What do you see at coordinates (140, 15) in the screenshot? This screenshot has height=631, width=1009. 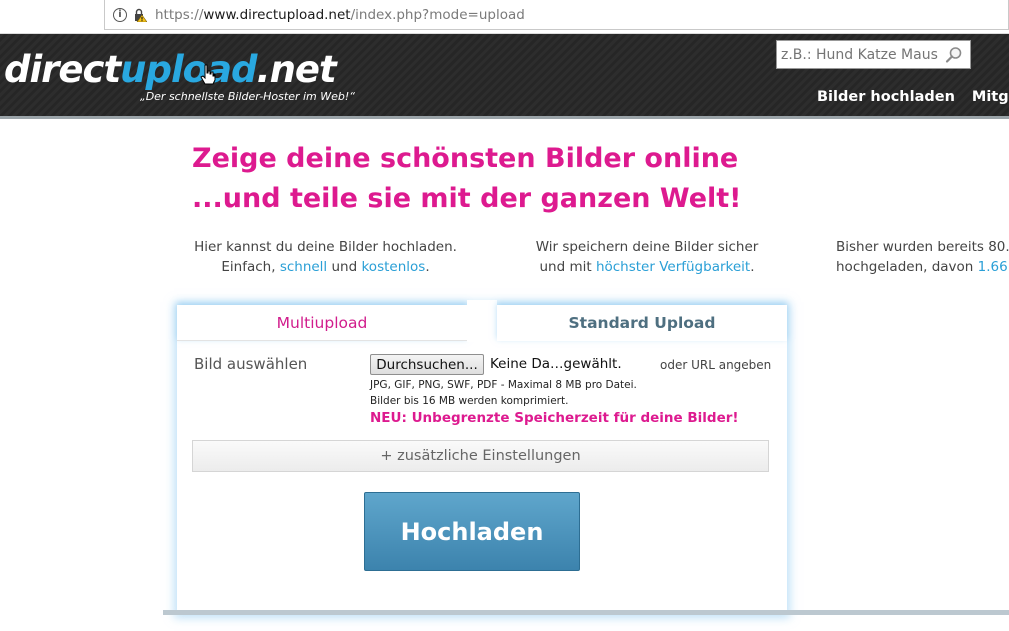 I see `lock-warning-icon` at bounding box center [140, 15].